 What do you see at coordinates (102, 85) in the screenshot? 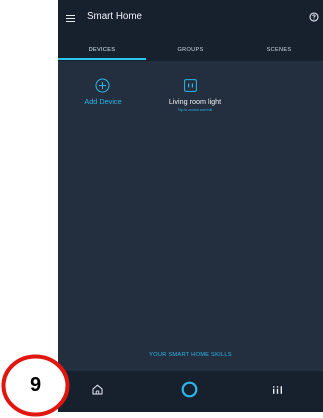
I see `plus-circle-icon` at bounding box center [102, 85].